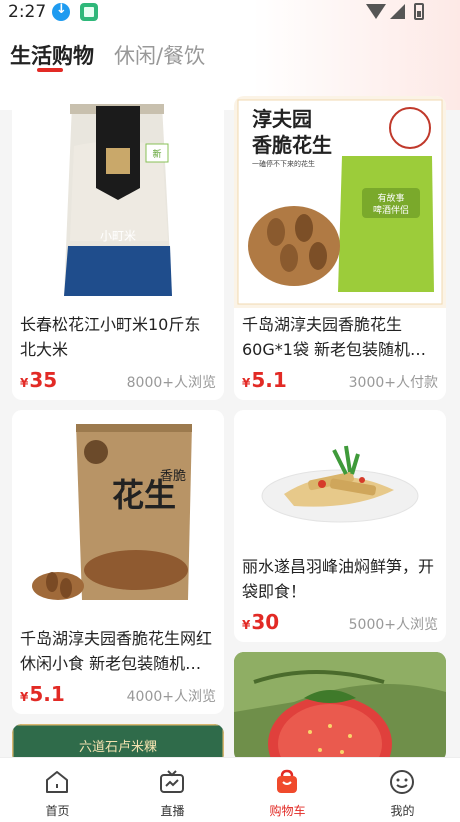 The width and height of the screenshot is (460, 822). What do you see at coordinates (287, 811) in the screenshot?
I see `nav-cart-label: 购物车` at bounding box center [287, 811].